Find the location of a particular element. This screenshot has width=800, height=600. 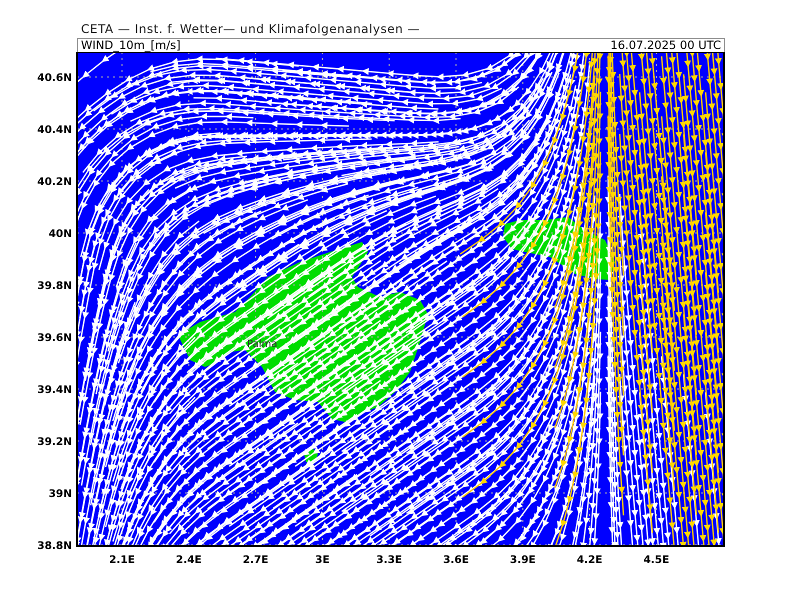

longitude-label: 3.6E is located at coordinates (456, 560).